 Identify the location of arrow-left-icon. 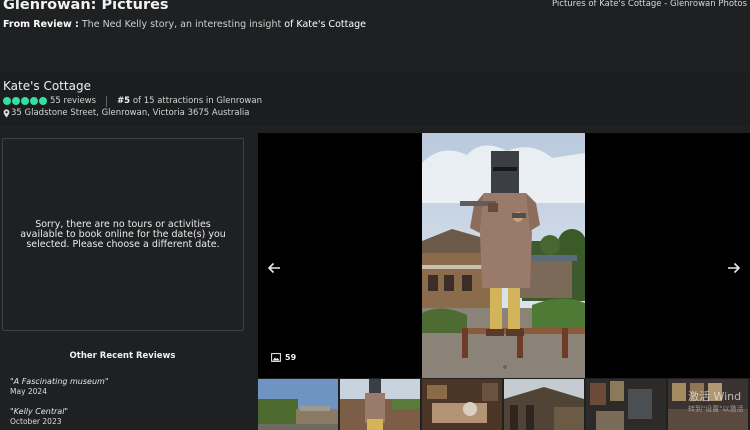
(274, 268).